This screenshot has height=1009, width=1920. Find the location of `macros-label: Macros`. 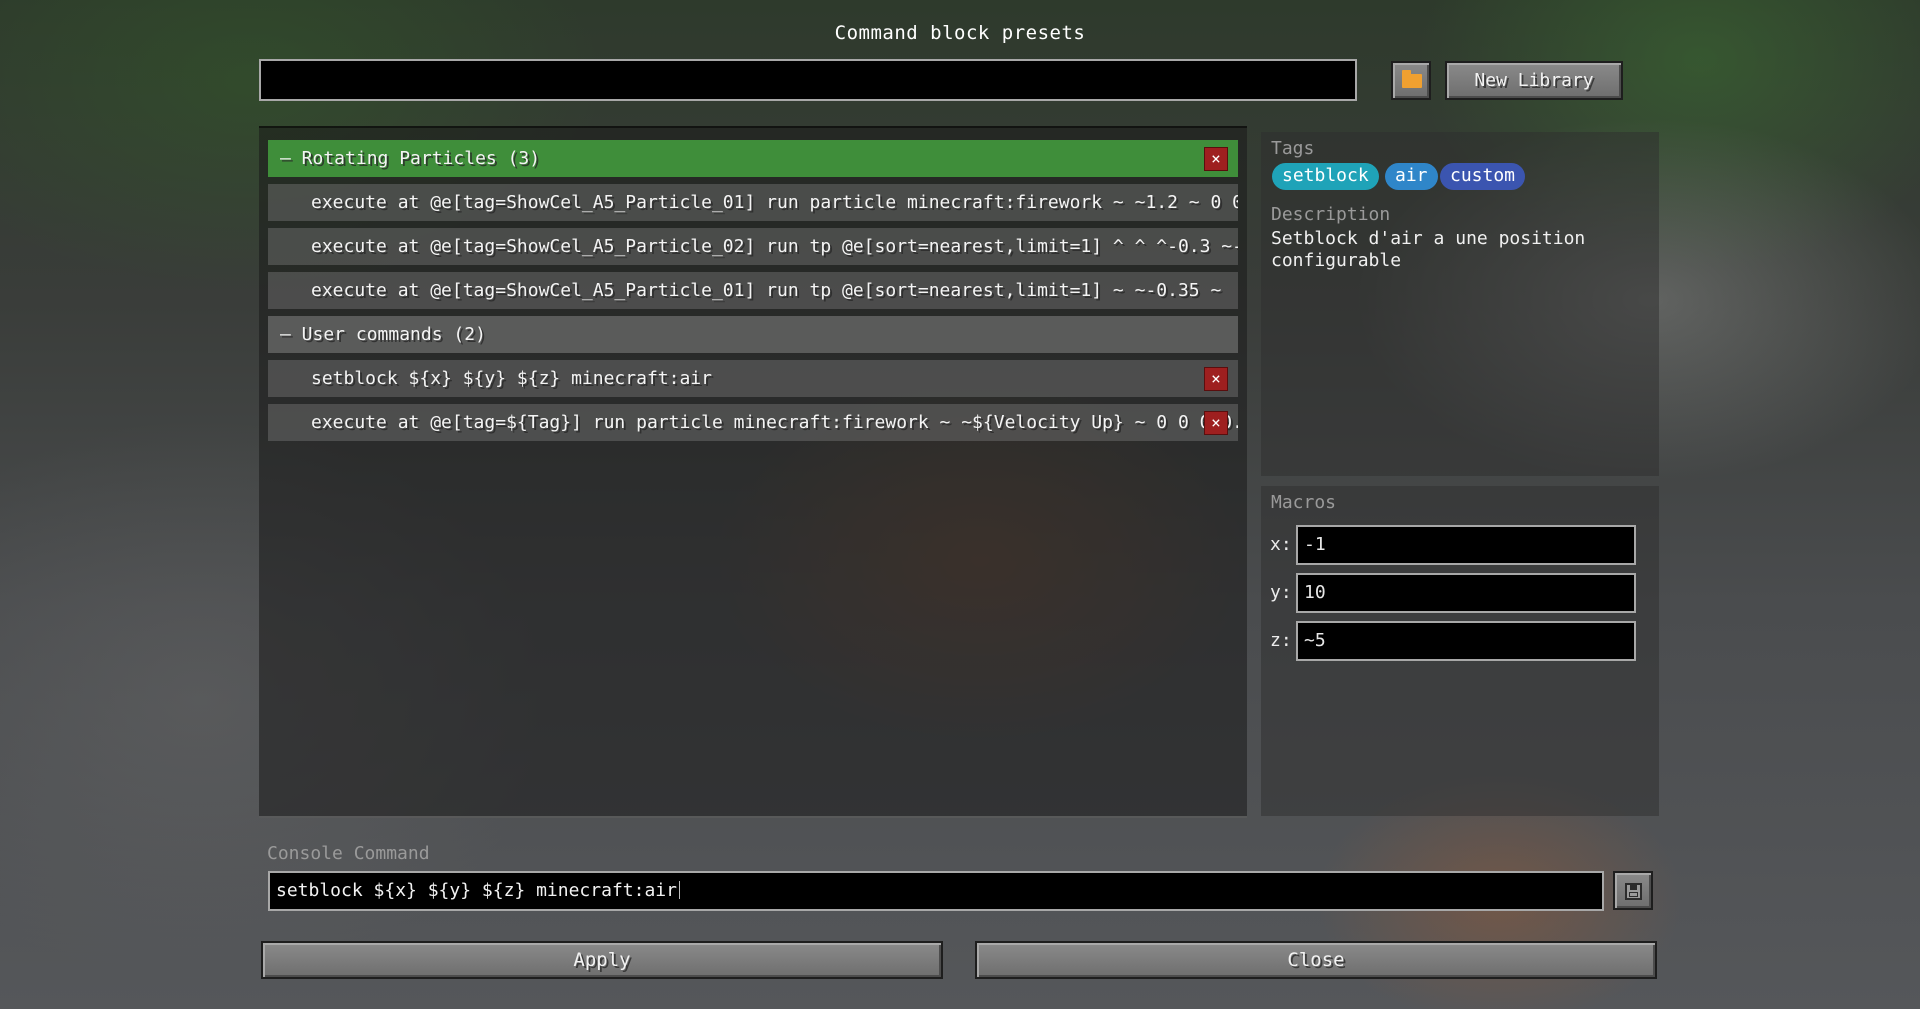

macros-label: Macros is located at coordinates (1304, 502).